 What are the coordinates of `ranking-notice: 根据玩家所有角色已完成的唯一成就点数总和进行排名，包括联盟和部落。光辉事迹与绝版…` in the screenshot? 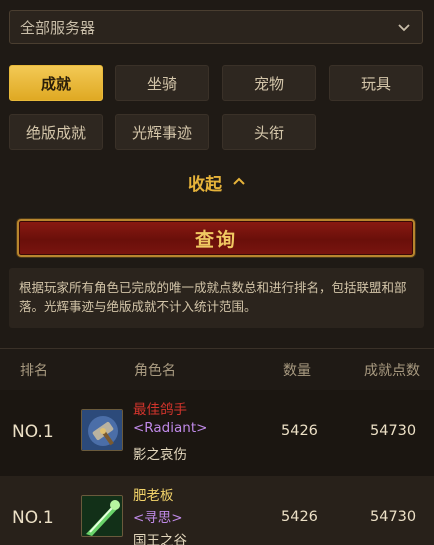 It's located at (216, 298).